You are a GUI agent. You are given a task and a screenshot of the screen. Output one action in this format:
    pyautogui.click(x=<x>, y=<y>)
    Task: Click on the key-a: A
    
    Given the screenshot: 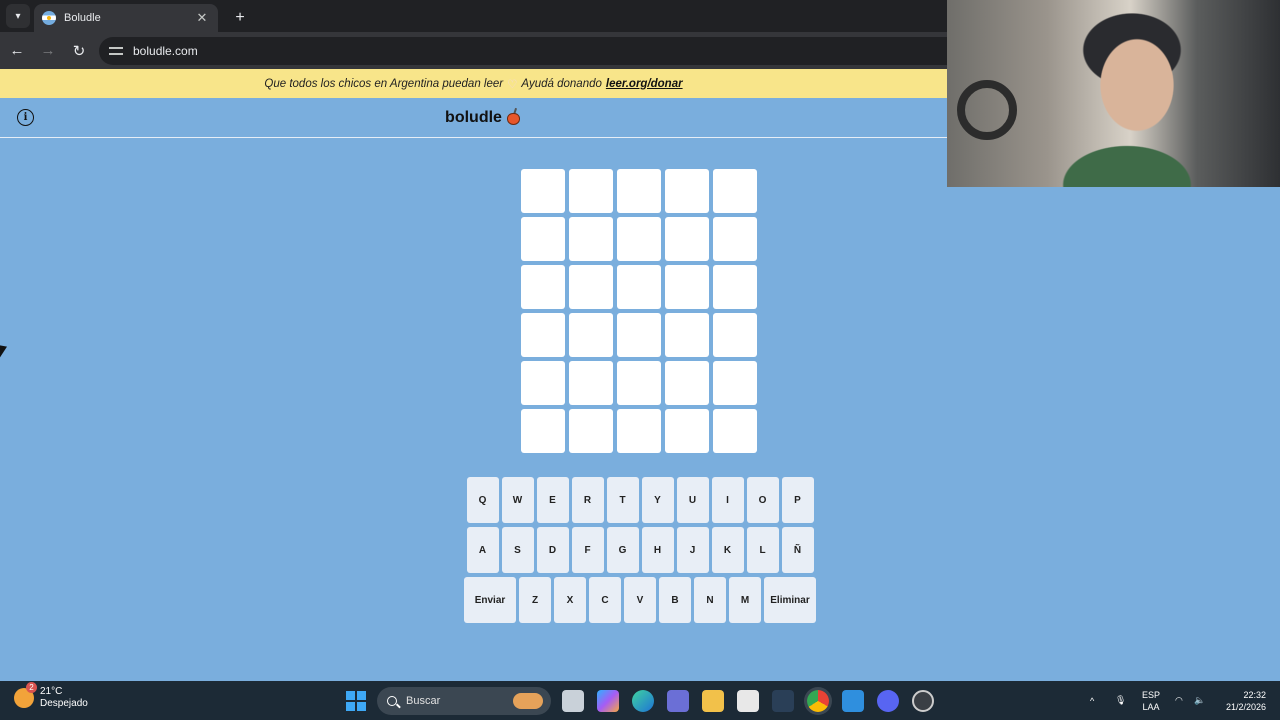 What is the action you would take?
    pyautogui.click(x=482, y=550)
    